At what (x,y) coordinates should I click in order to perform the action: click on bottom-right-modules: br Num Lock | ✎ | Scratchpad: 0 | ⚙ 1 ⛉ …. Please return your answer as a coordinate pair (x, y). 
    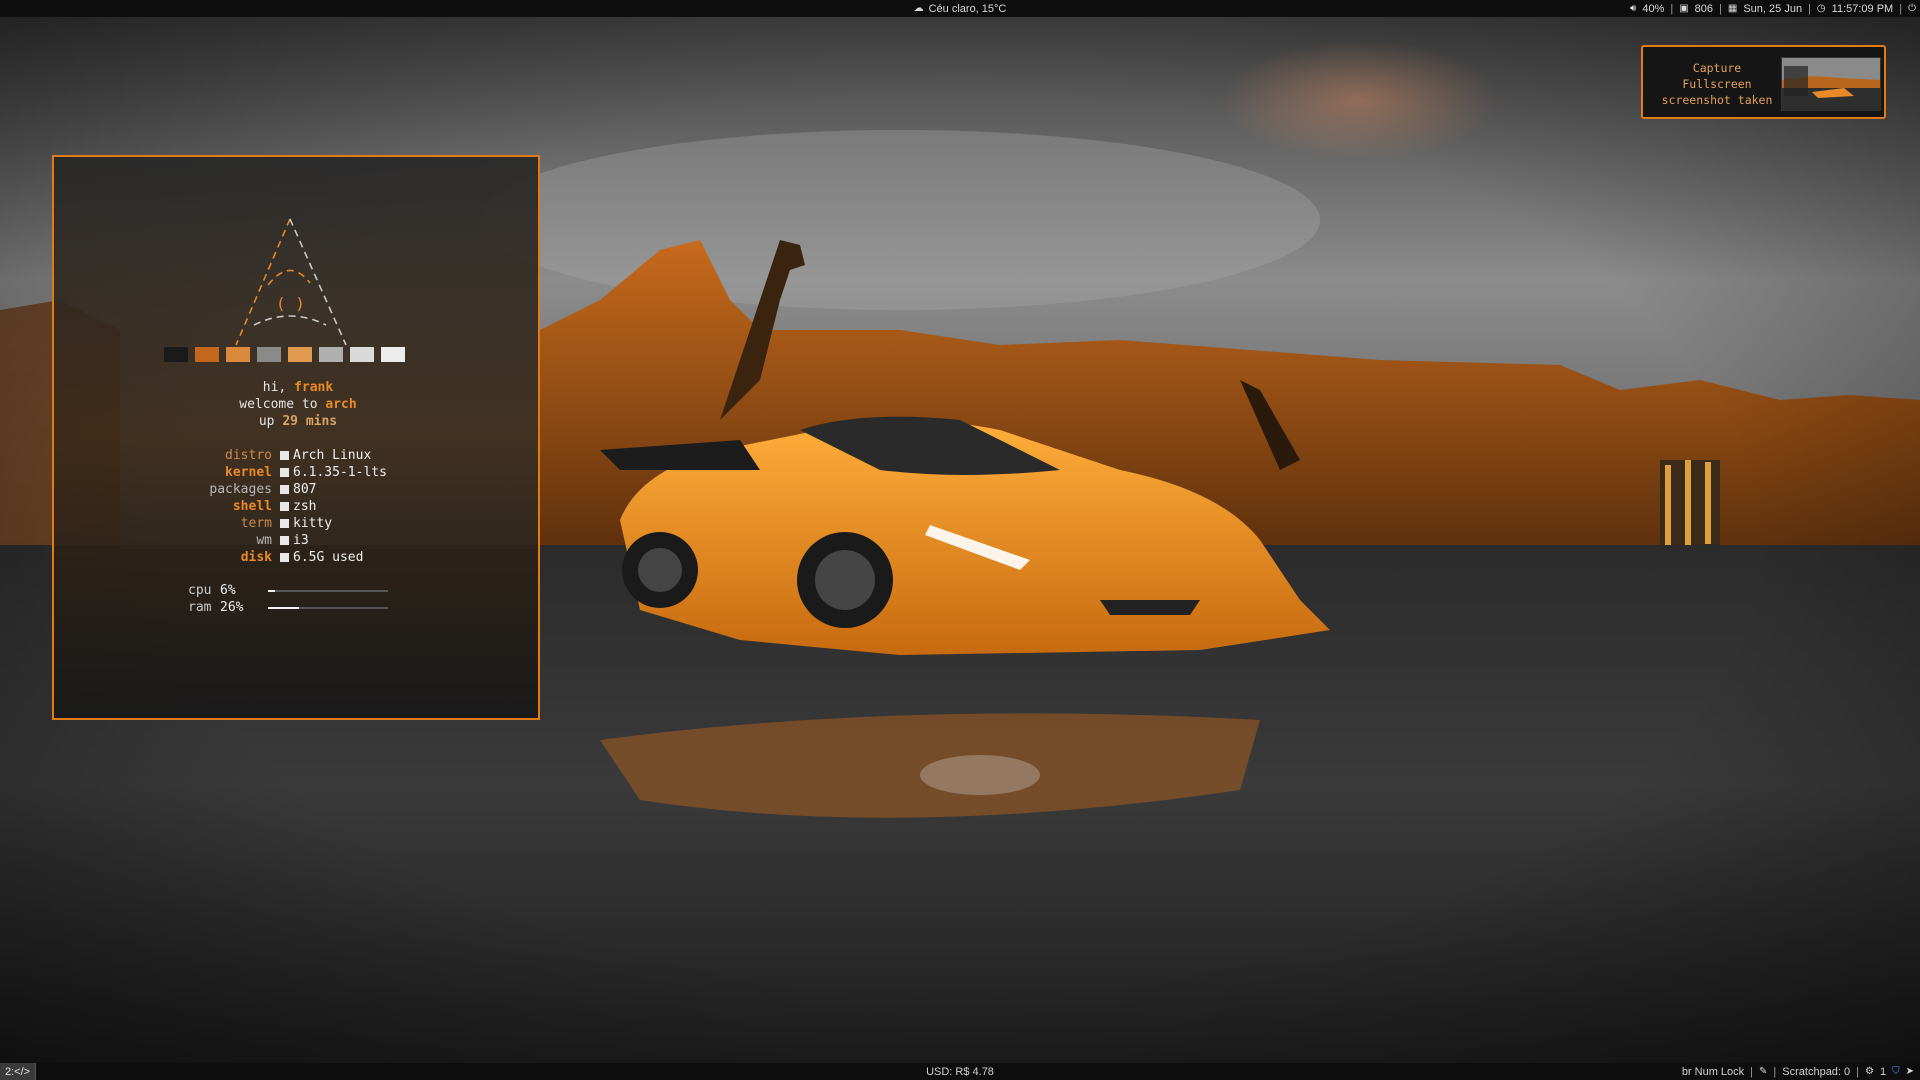
    Looking at the image, I should click on (1798, 1071).